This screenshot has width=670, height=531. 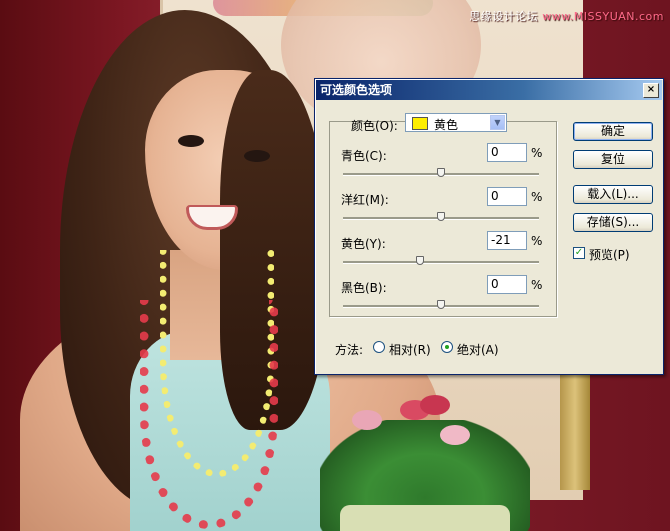 I want to click on color-label: 颜色(O):, so click(x=374, y=126).